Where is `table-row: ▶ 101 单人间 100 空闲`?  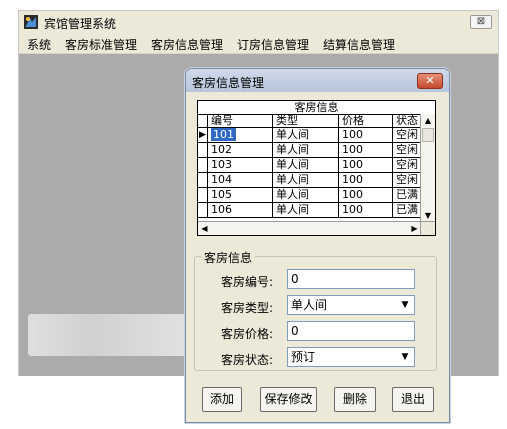 table-row: ▶ 101 单人间 100 空闲 is located at coordinates (309, 135).